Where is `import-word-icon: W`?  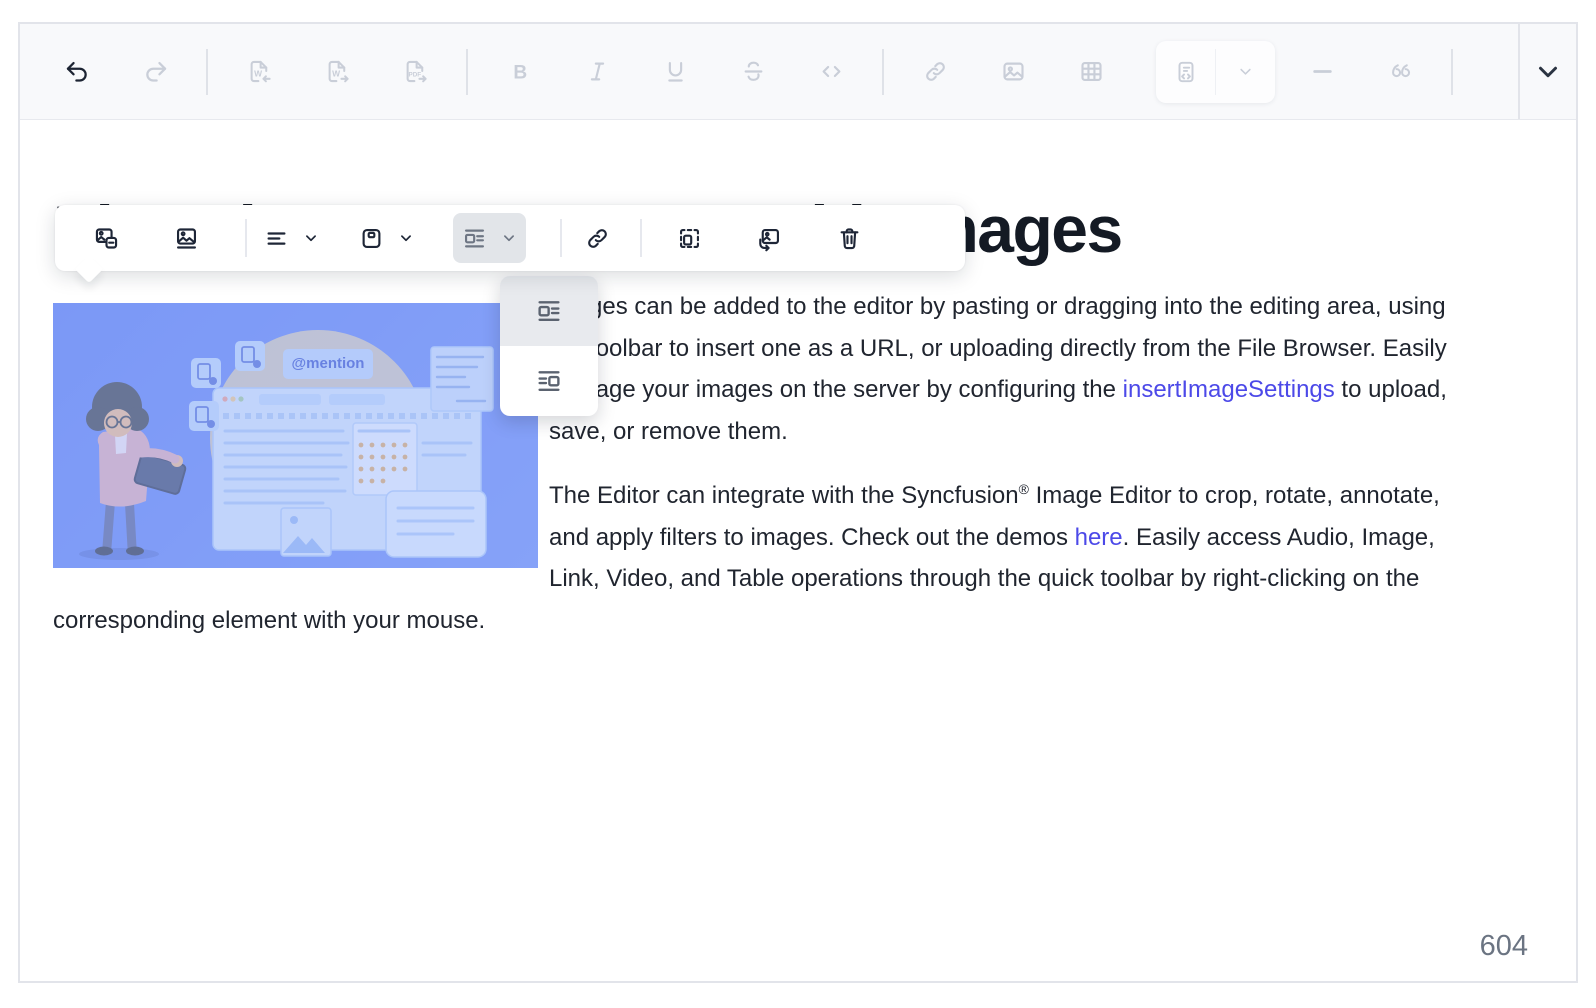
import-word-icon: W is located at coordinates (260, 71).